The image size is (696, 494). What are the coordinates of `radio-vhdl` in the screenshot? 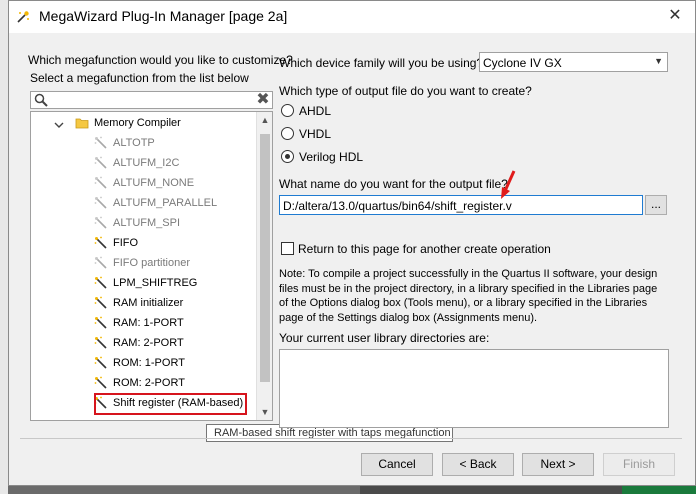 It's located at (287, 133).